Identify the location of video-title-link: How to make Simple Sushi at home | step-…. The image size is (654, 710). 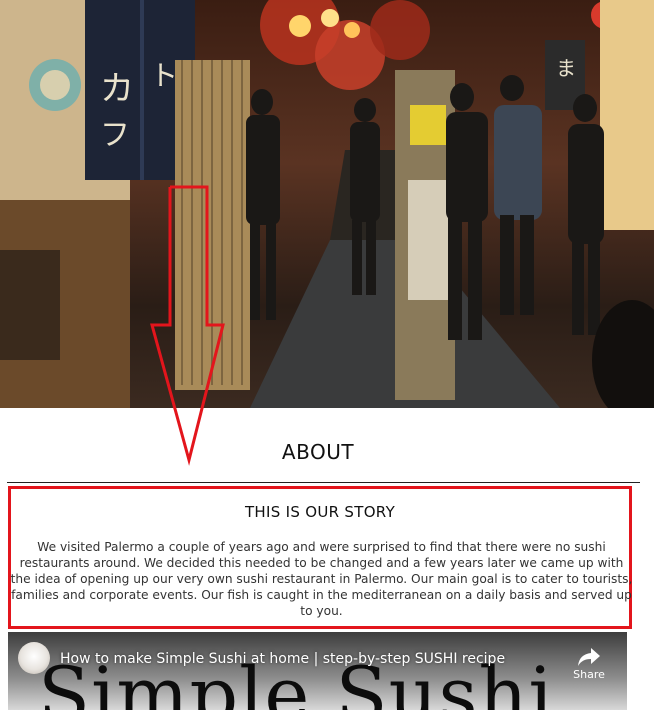
(282, 659).